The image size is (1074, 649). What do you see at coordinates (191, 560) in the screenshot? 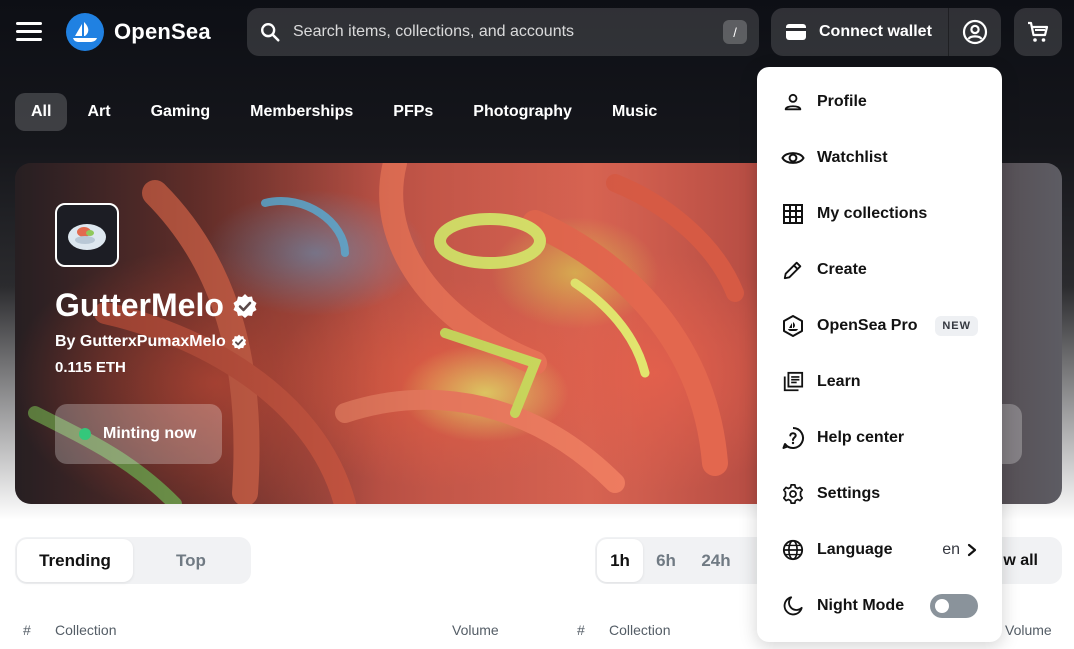
I see `tab-top: Top` at bounding box center [191, 560].